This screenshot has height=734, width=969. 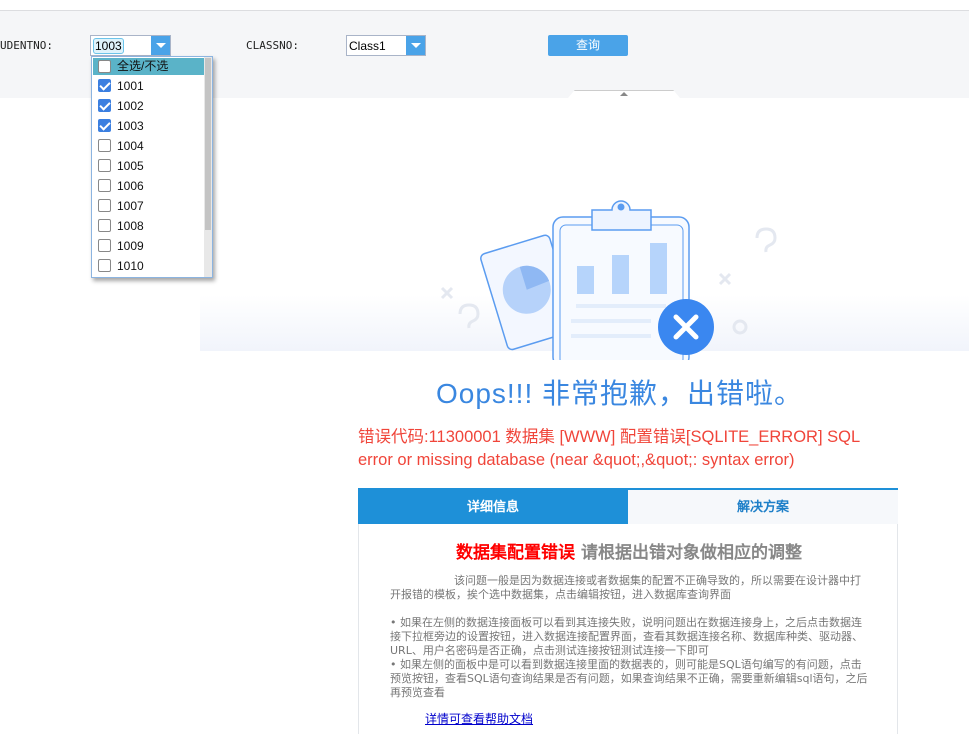 What do you see at coordinates (130, 106) in the screenshot?
I see `option-label: 1002` at bounding box center [130, 106].